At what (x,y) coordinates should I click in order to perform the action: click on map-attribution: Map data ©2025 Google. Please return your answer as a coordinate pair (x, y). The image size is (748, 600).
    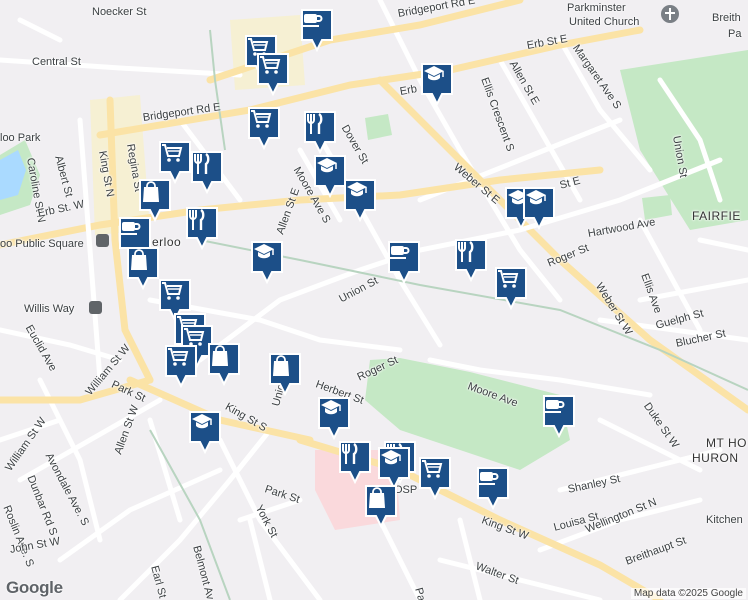
    Looking at the image, I should click on (688, 593).